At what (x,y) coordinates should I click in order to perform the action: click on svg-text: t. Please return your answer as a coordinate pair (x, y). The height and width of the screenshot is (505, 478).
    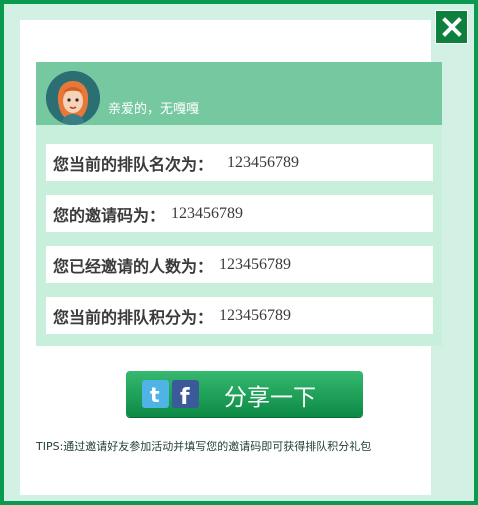
    Looking at the image, I should click on (155, 395).